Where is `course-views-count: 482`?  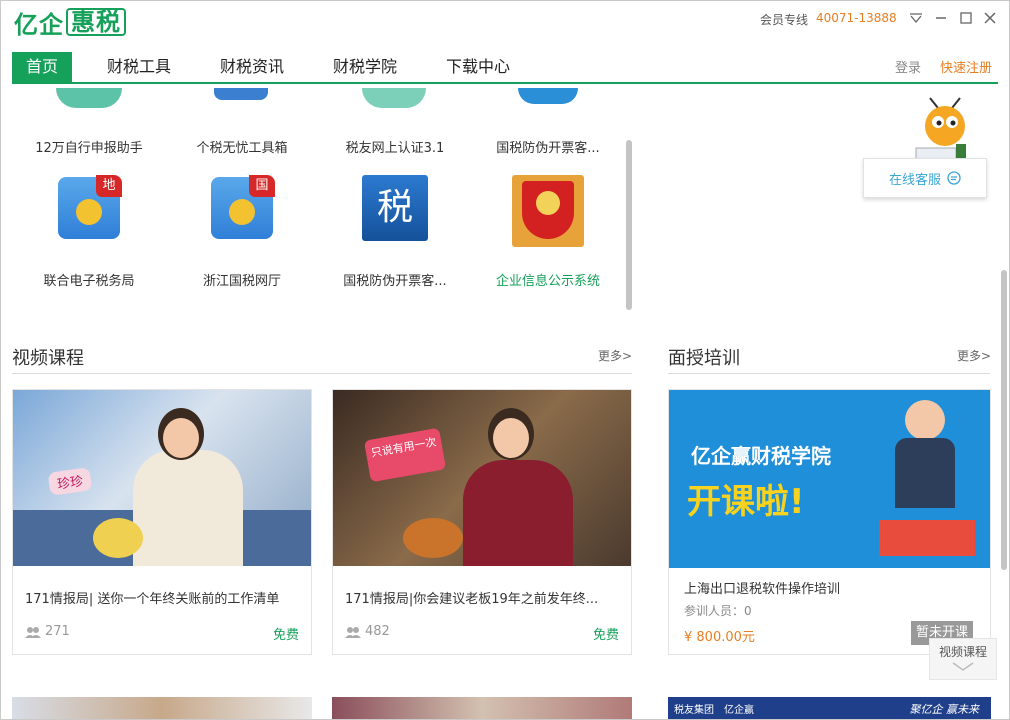 course-views-count: 482 is located at coordinates (377, 631).